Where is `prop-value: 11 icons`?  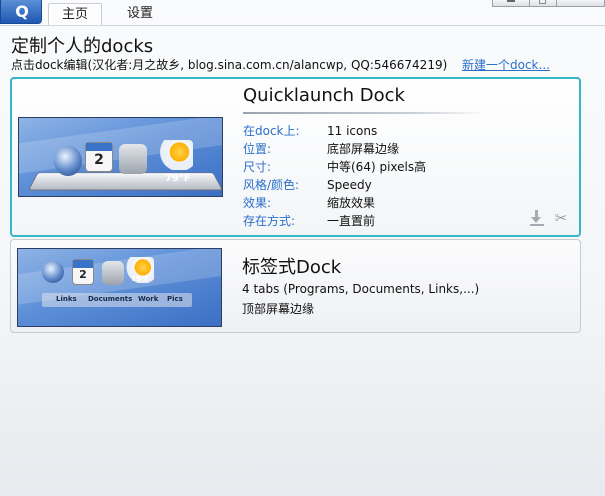 prop-value: 11 icons is located at coordinates (352, 131).